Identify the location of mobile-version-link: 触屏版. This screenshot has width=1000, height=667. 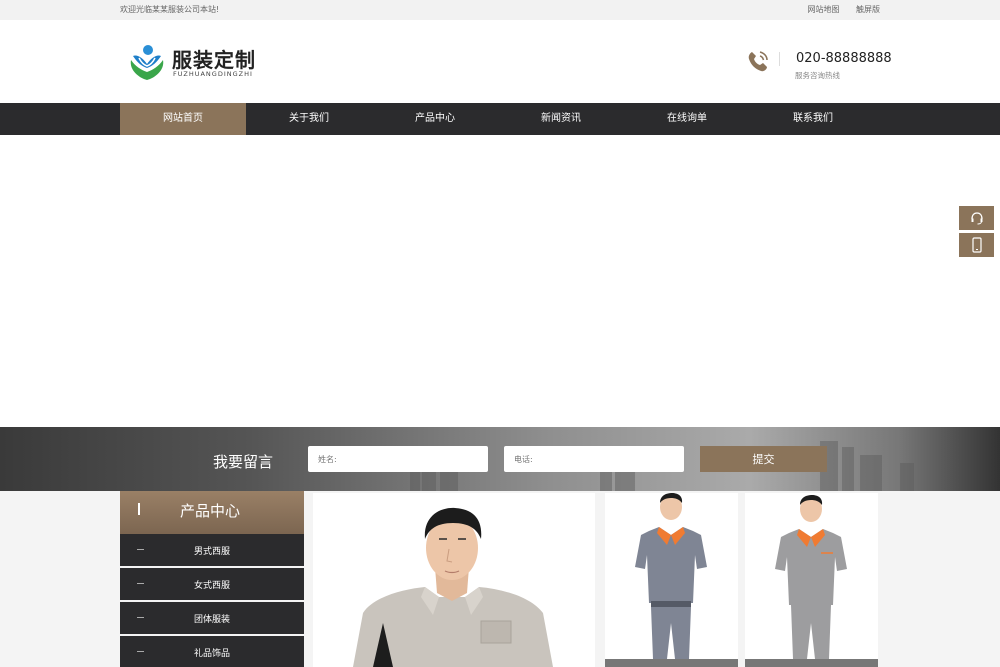
(868, 9).